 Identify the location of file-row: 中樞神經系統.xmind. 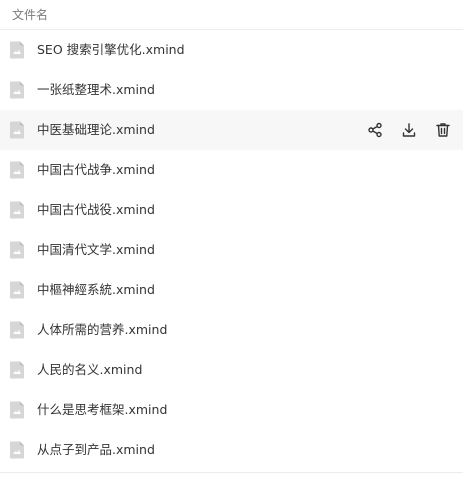
(231, 290).